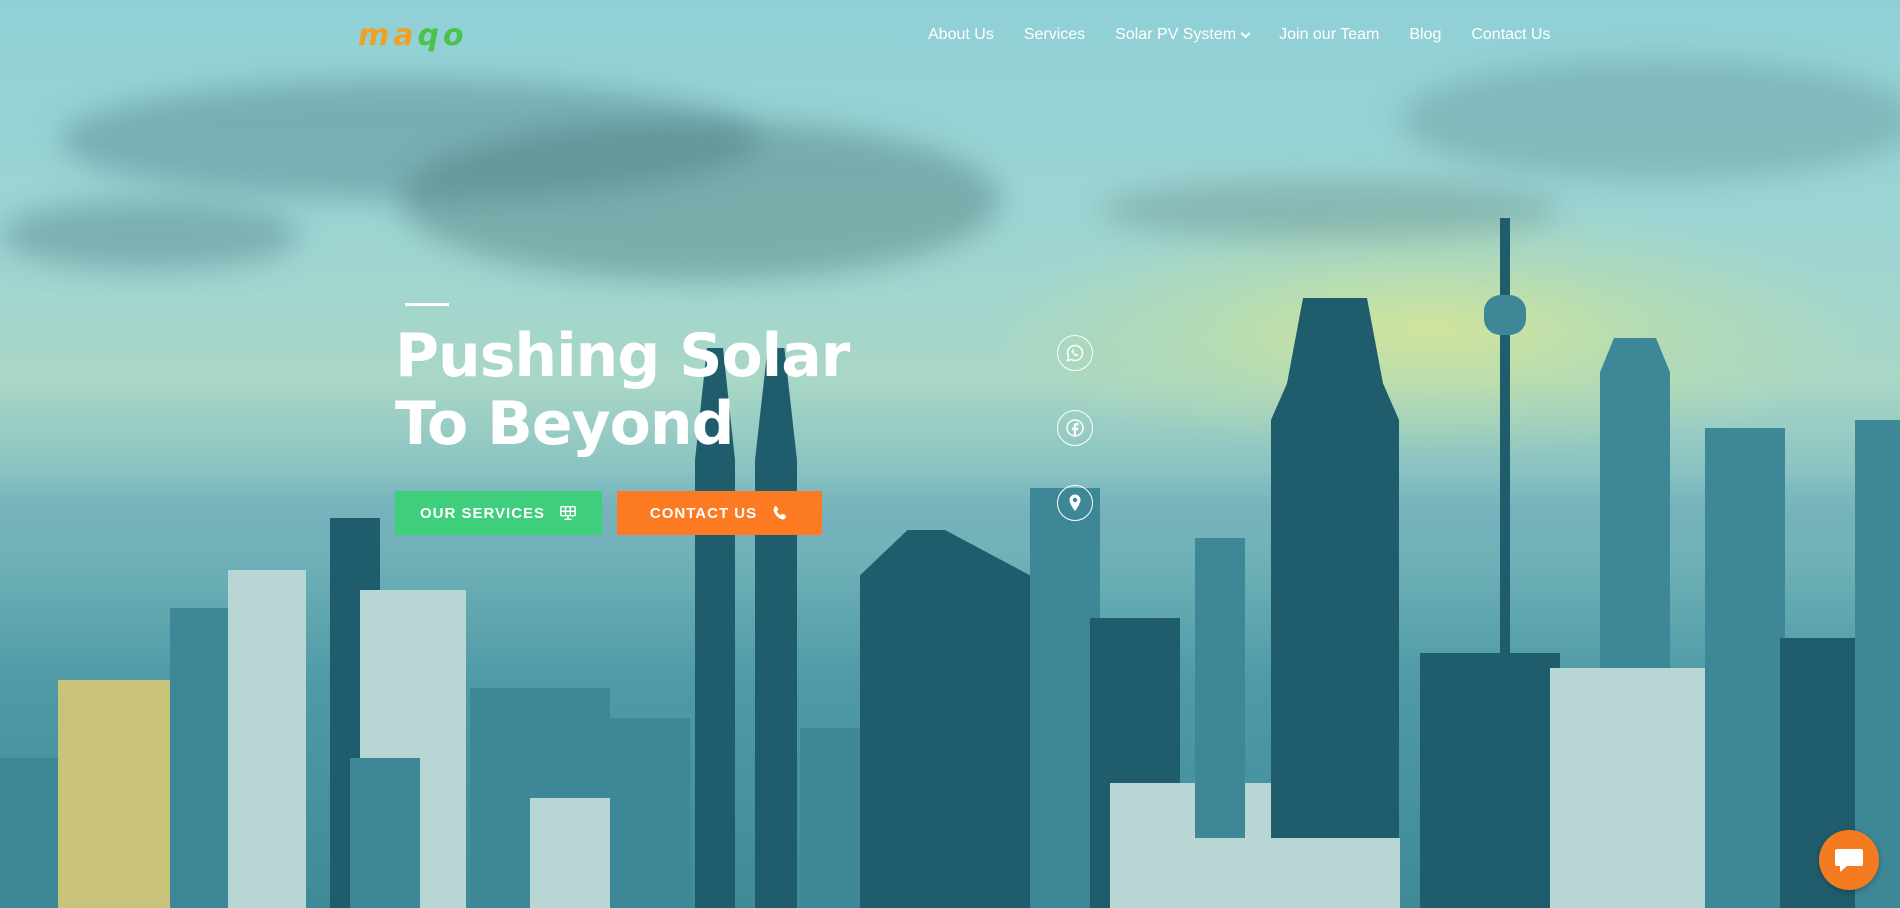  I want to click on whatsapp-icon, so click(1075, 353).